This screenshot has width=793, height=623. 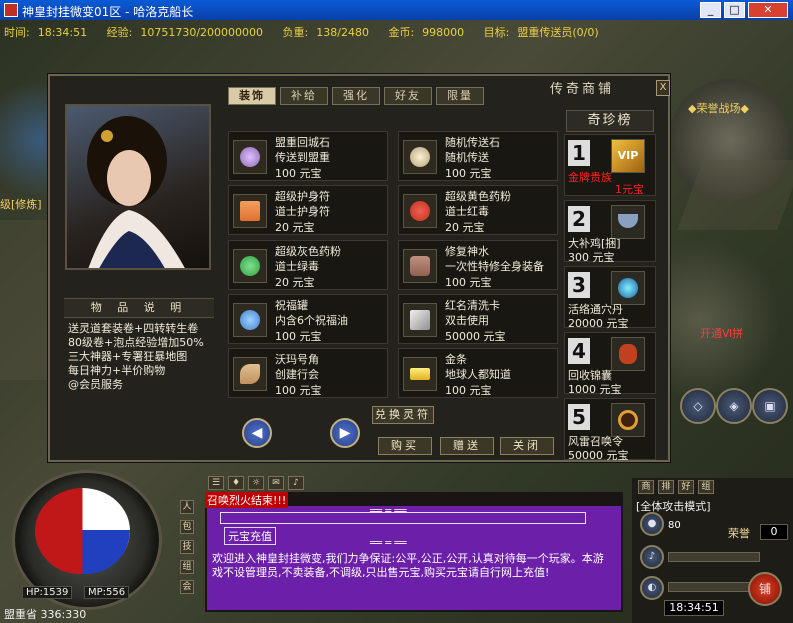 What do you see at coordinates (342, 32) in the screenshot?
I see `weight-value: 138/2480` at bounding box center [342, 32].